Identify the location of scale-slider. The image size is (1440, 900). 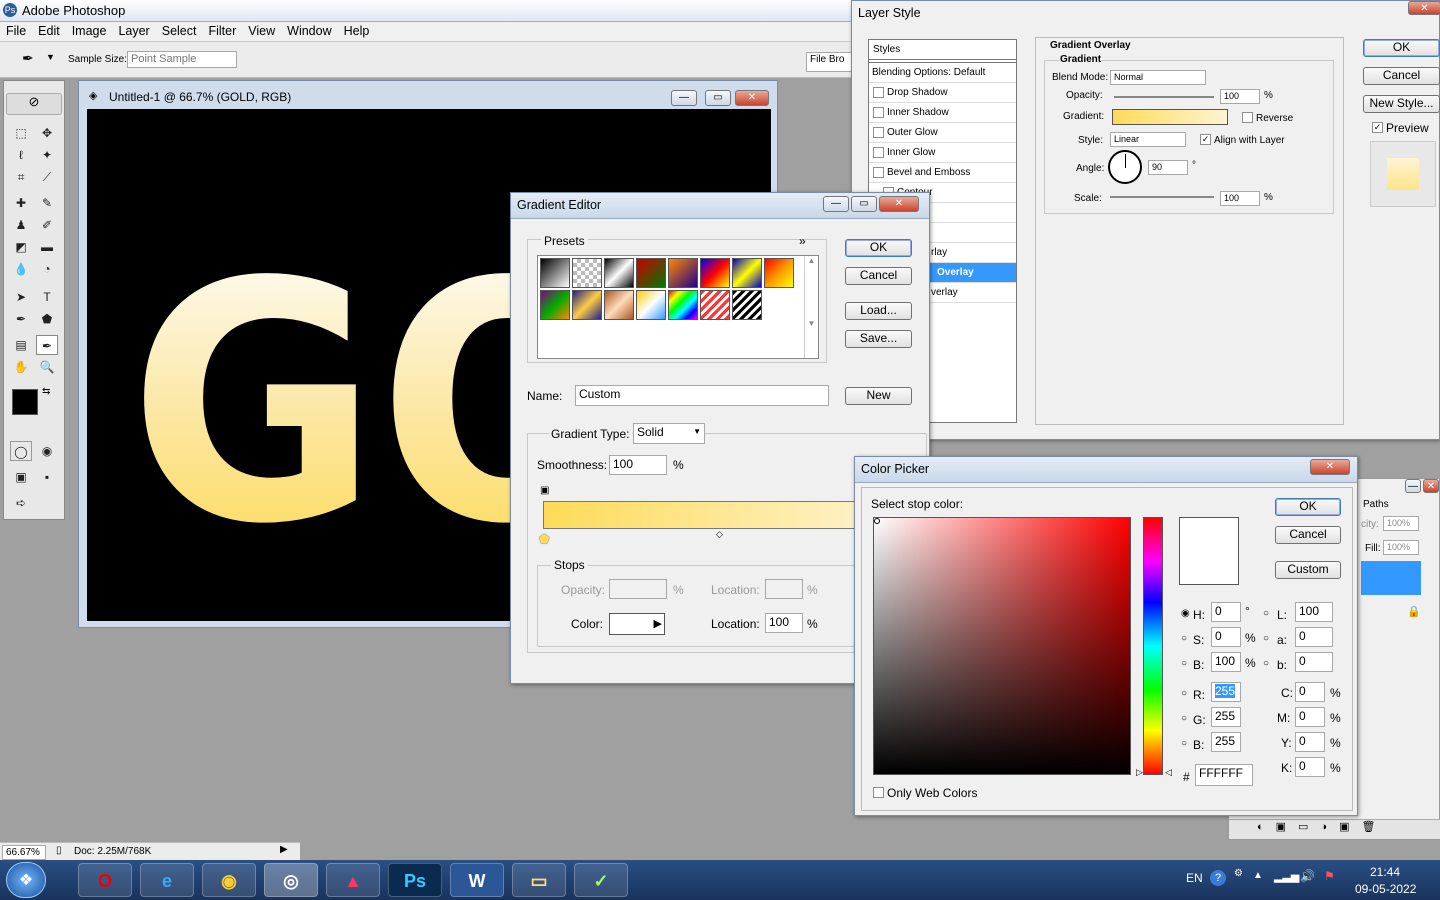
(1162, 197).